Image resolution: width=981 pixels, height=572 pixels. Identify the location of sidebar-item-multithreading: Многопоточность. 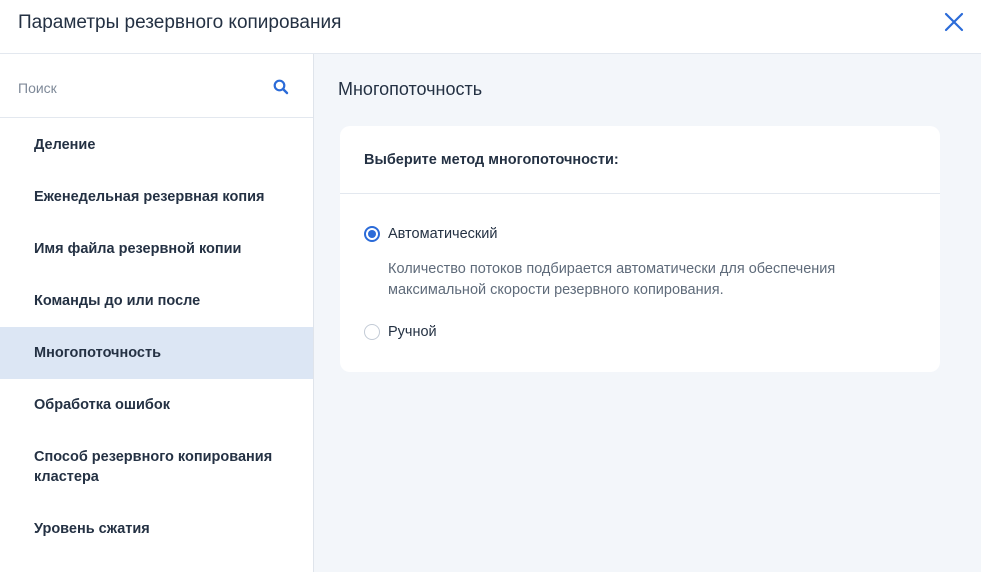
(156, 353).